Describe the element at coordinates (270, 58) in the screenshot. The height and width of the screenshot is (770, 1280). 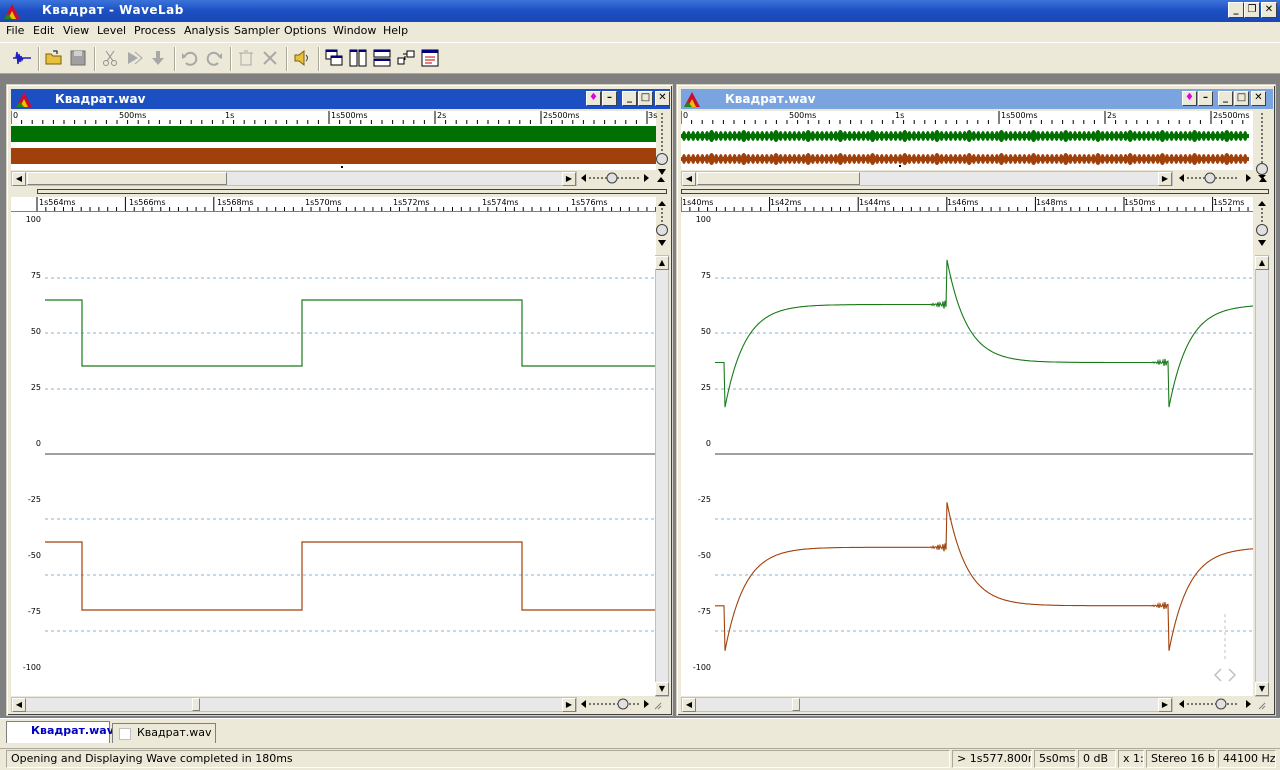
I see `delete-x-icon` at that location.